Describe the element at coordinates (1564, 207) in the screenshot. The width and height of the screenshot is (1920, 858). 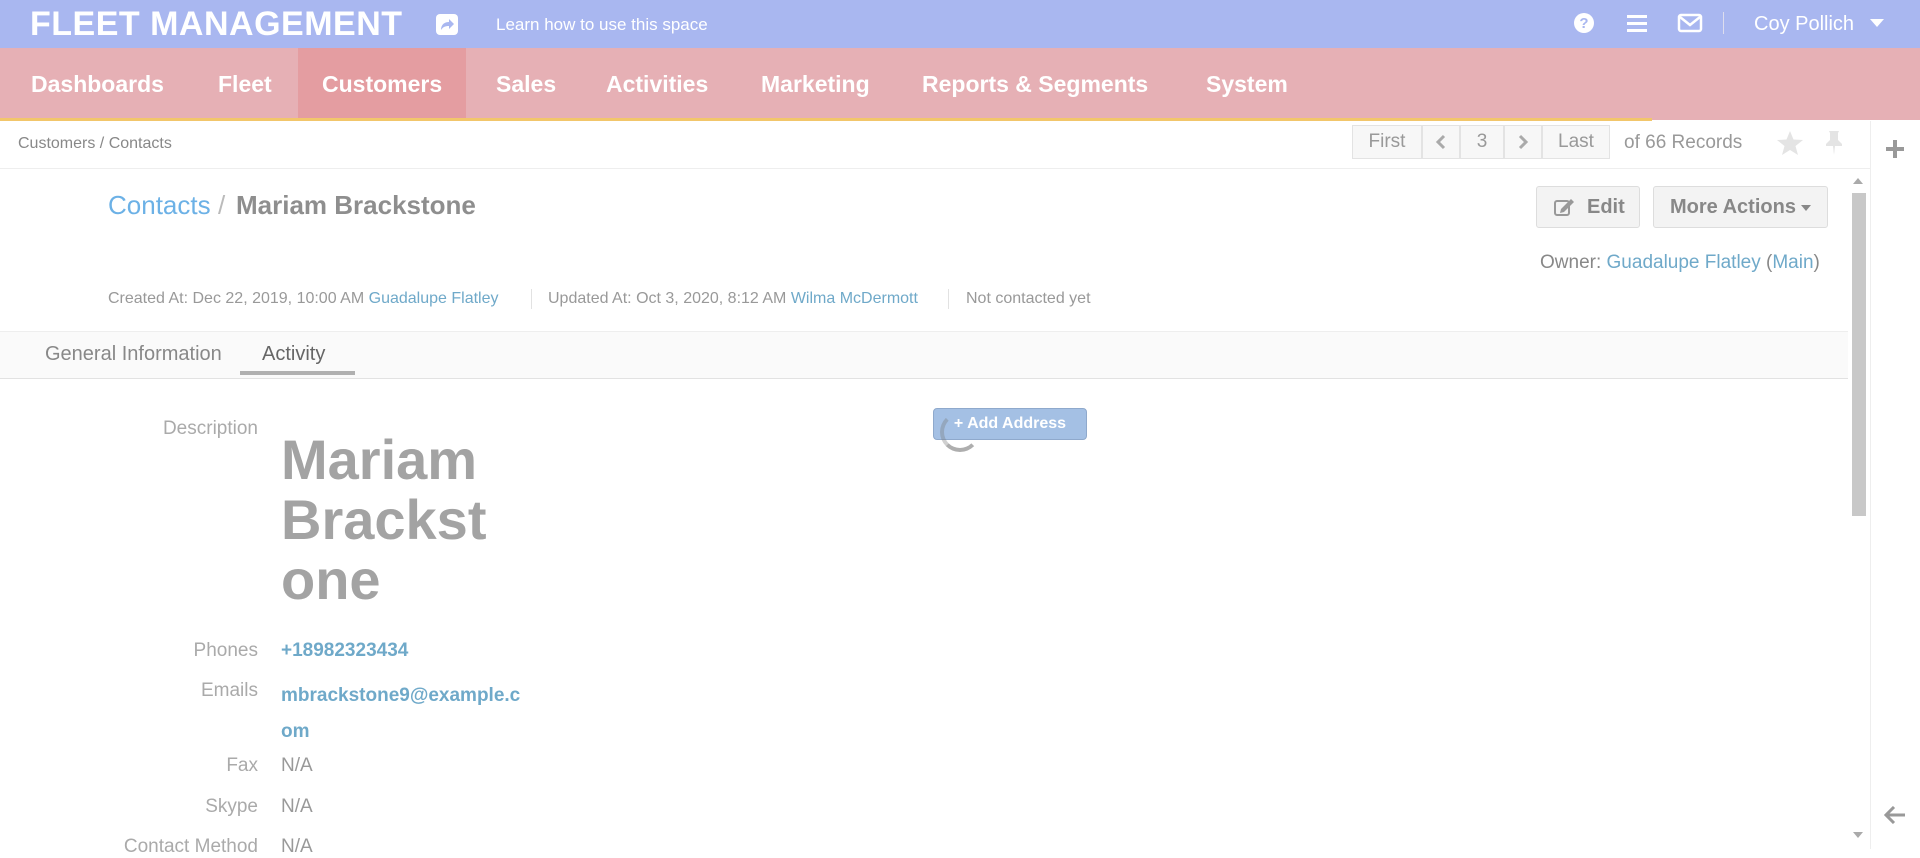
I see `edit-icon` at that location.